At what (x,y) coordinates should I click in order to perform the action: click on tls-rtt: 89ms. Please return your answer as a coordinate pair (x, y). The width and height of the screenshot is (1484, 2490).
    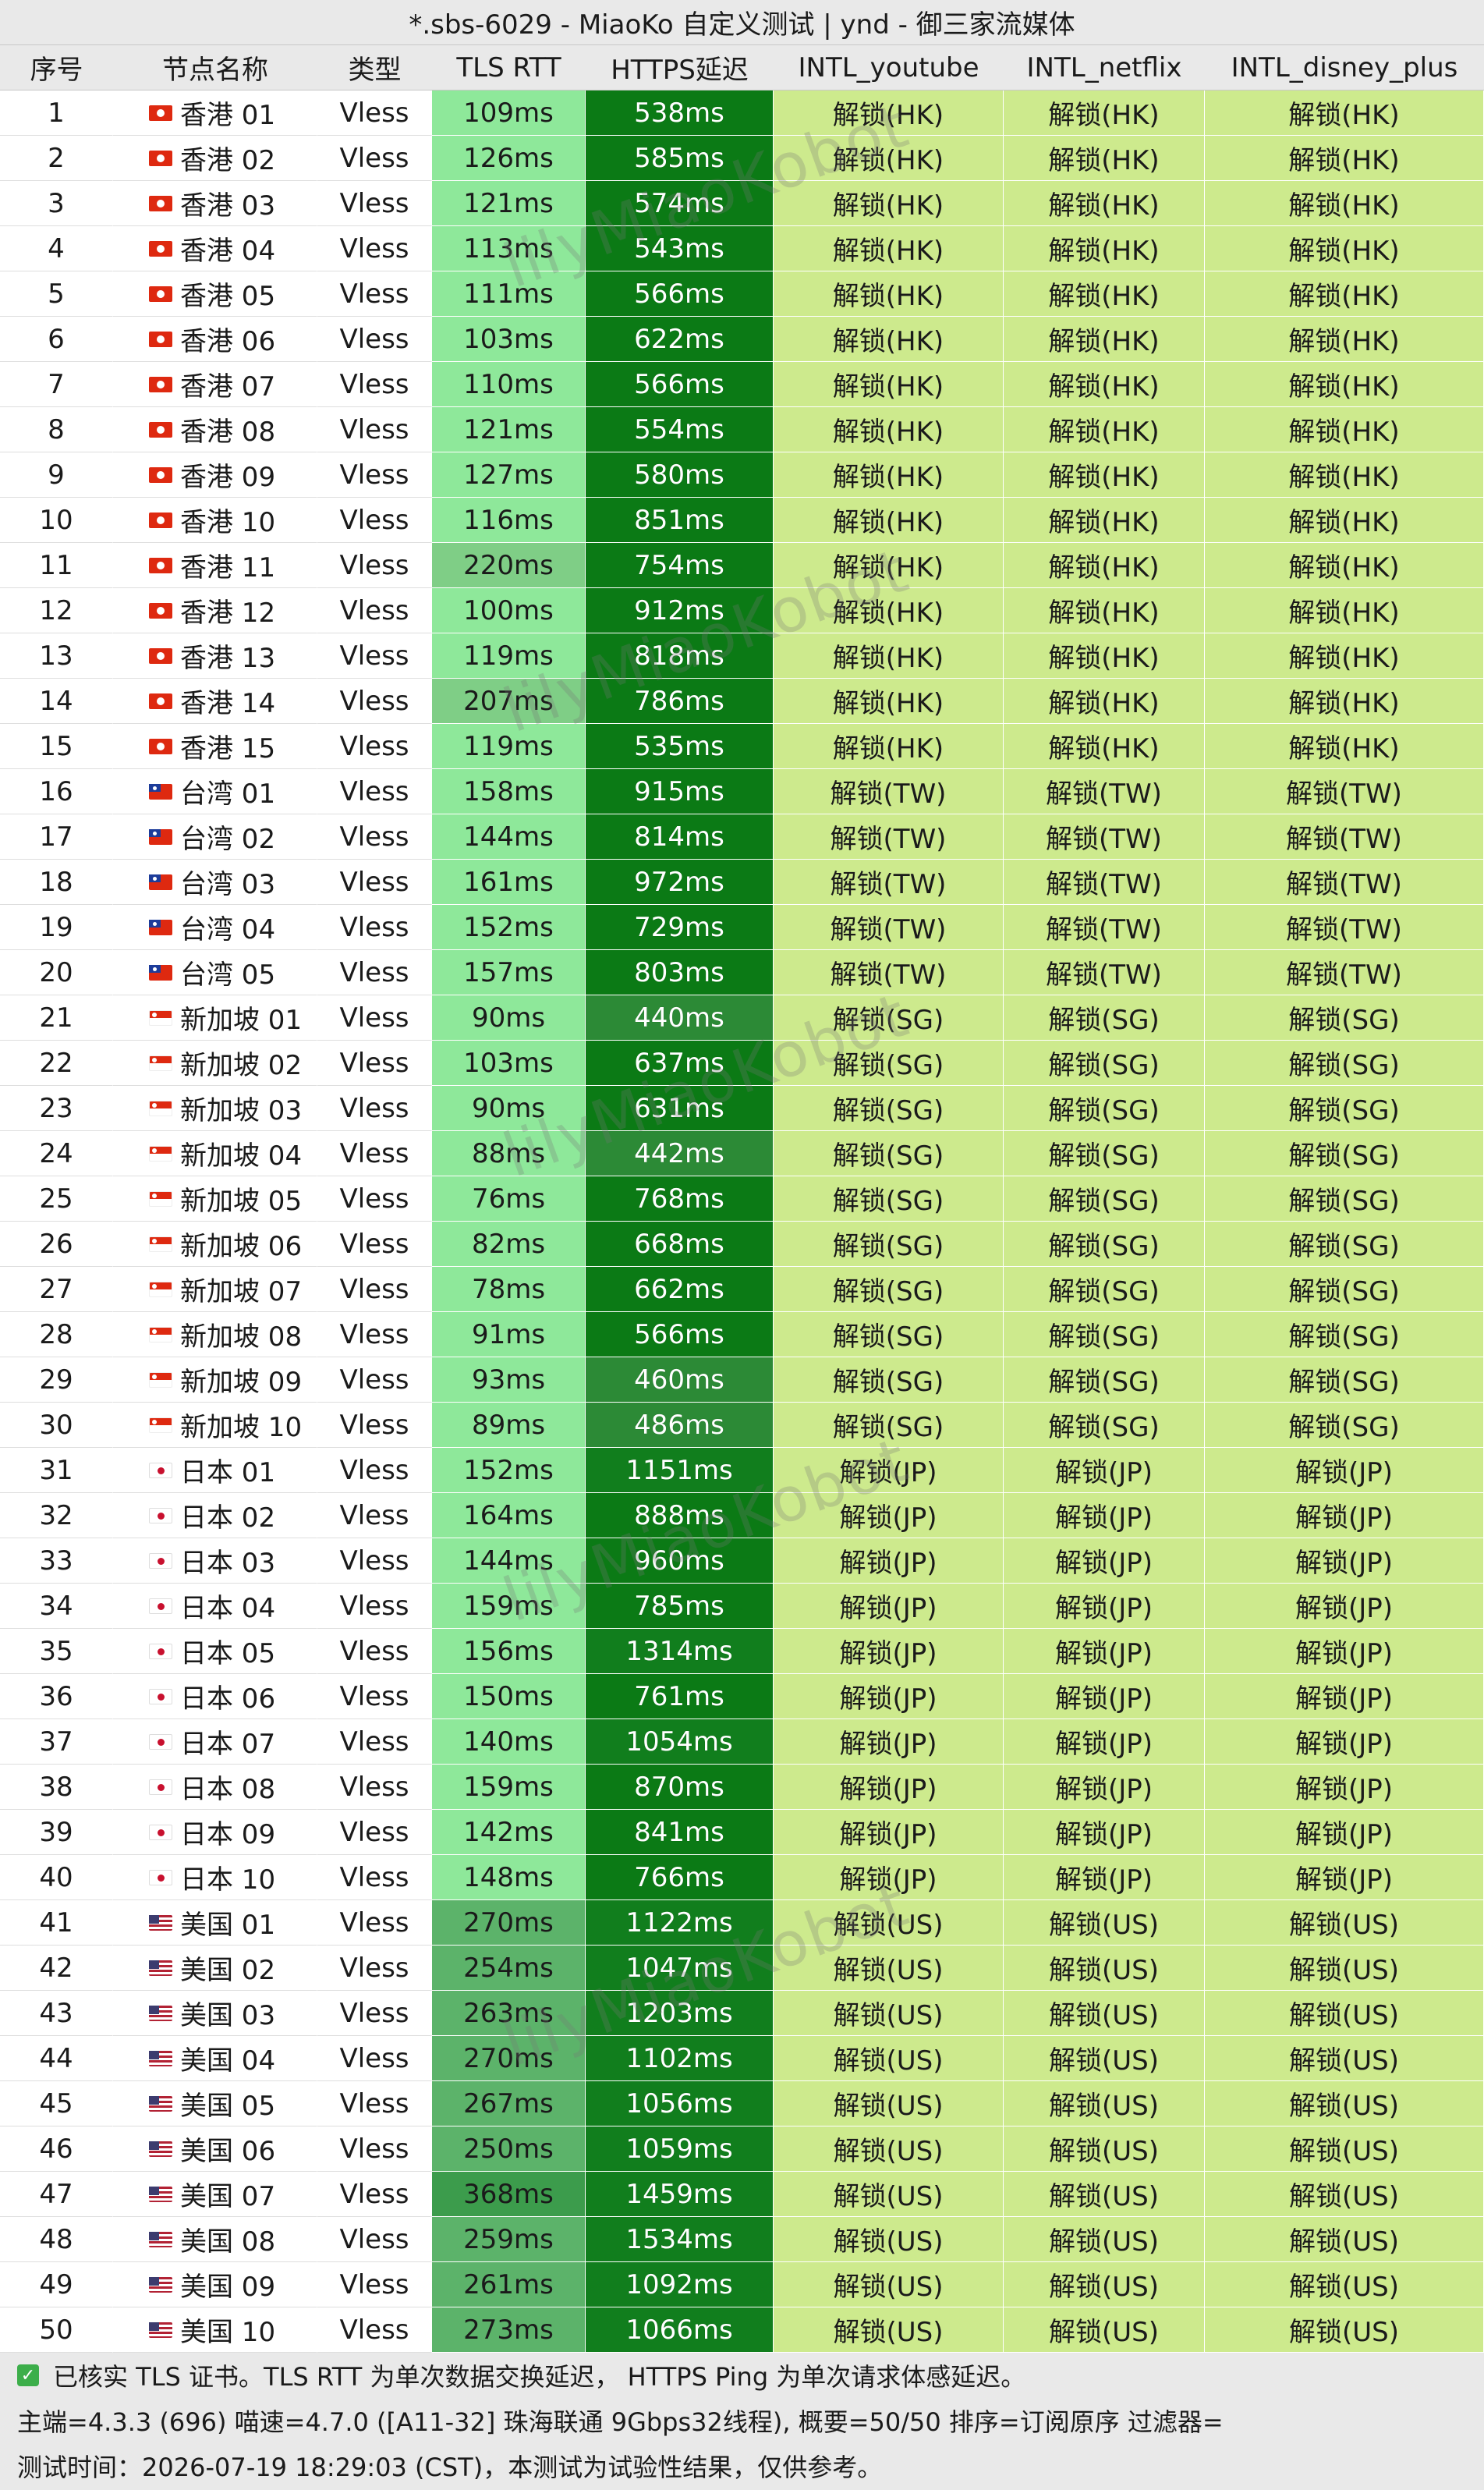
    Looking at the image, I should click on (509, 1425).